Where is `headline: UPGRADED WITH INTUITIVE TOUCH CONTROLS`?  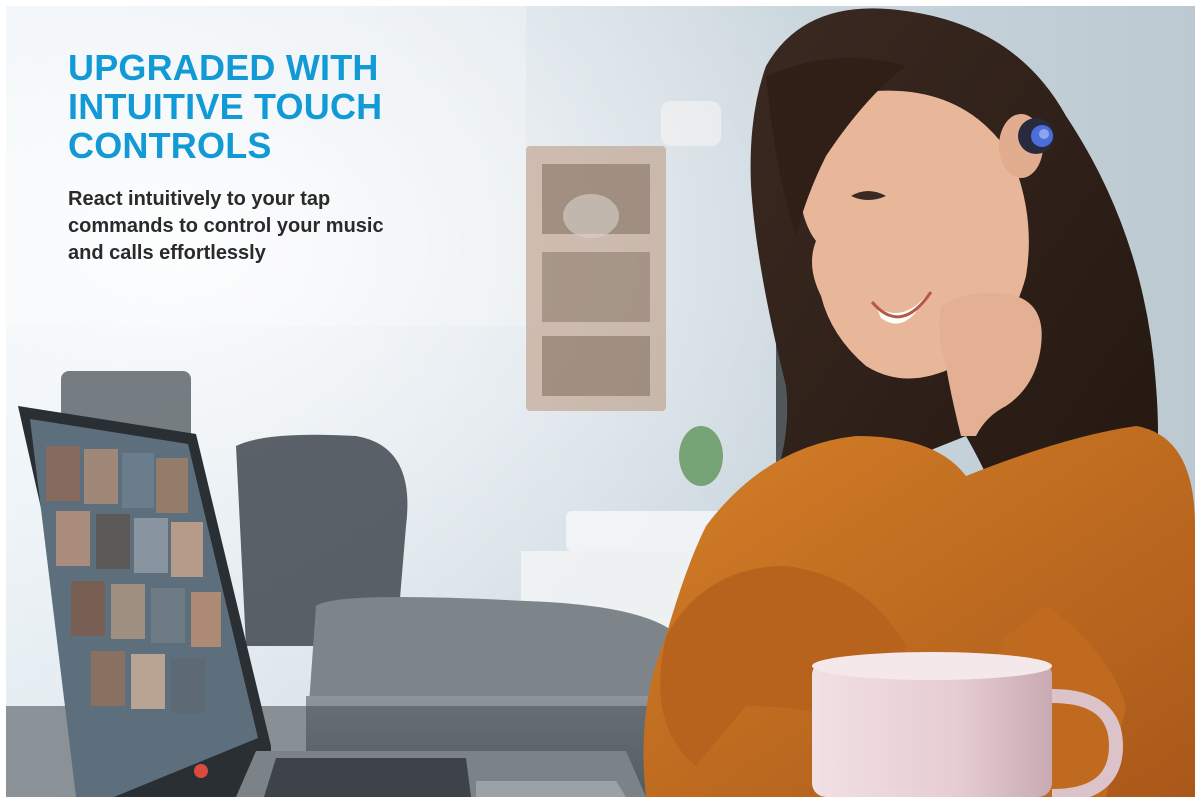
headline: UPGRADED WITH INTUITIVE TOUCH CONTROLS is located at coordinates (278, 106).